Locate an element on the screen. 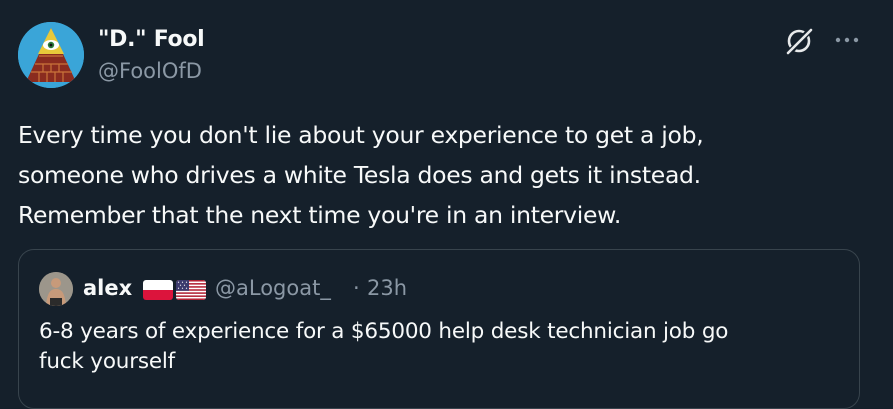 Image resolution: width=893 pixels, height=409 pixels. author-display-name: "D." Fool is located at coordinates (151, 39).